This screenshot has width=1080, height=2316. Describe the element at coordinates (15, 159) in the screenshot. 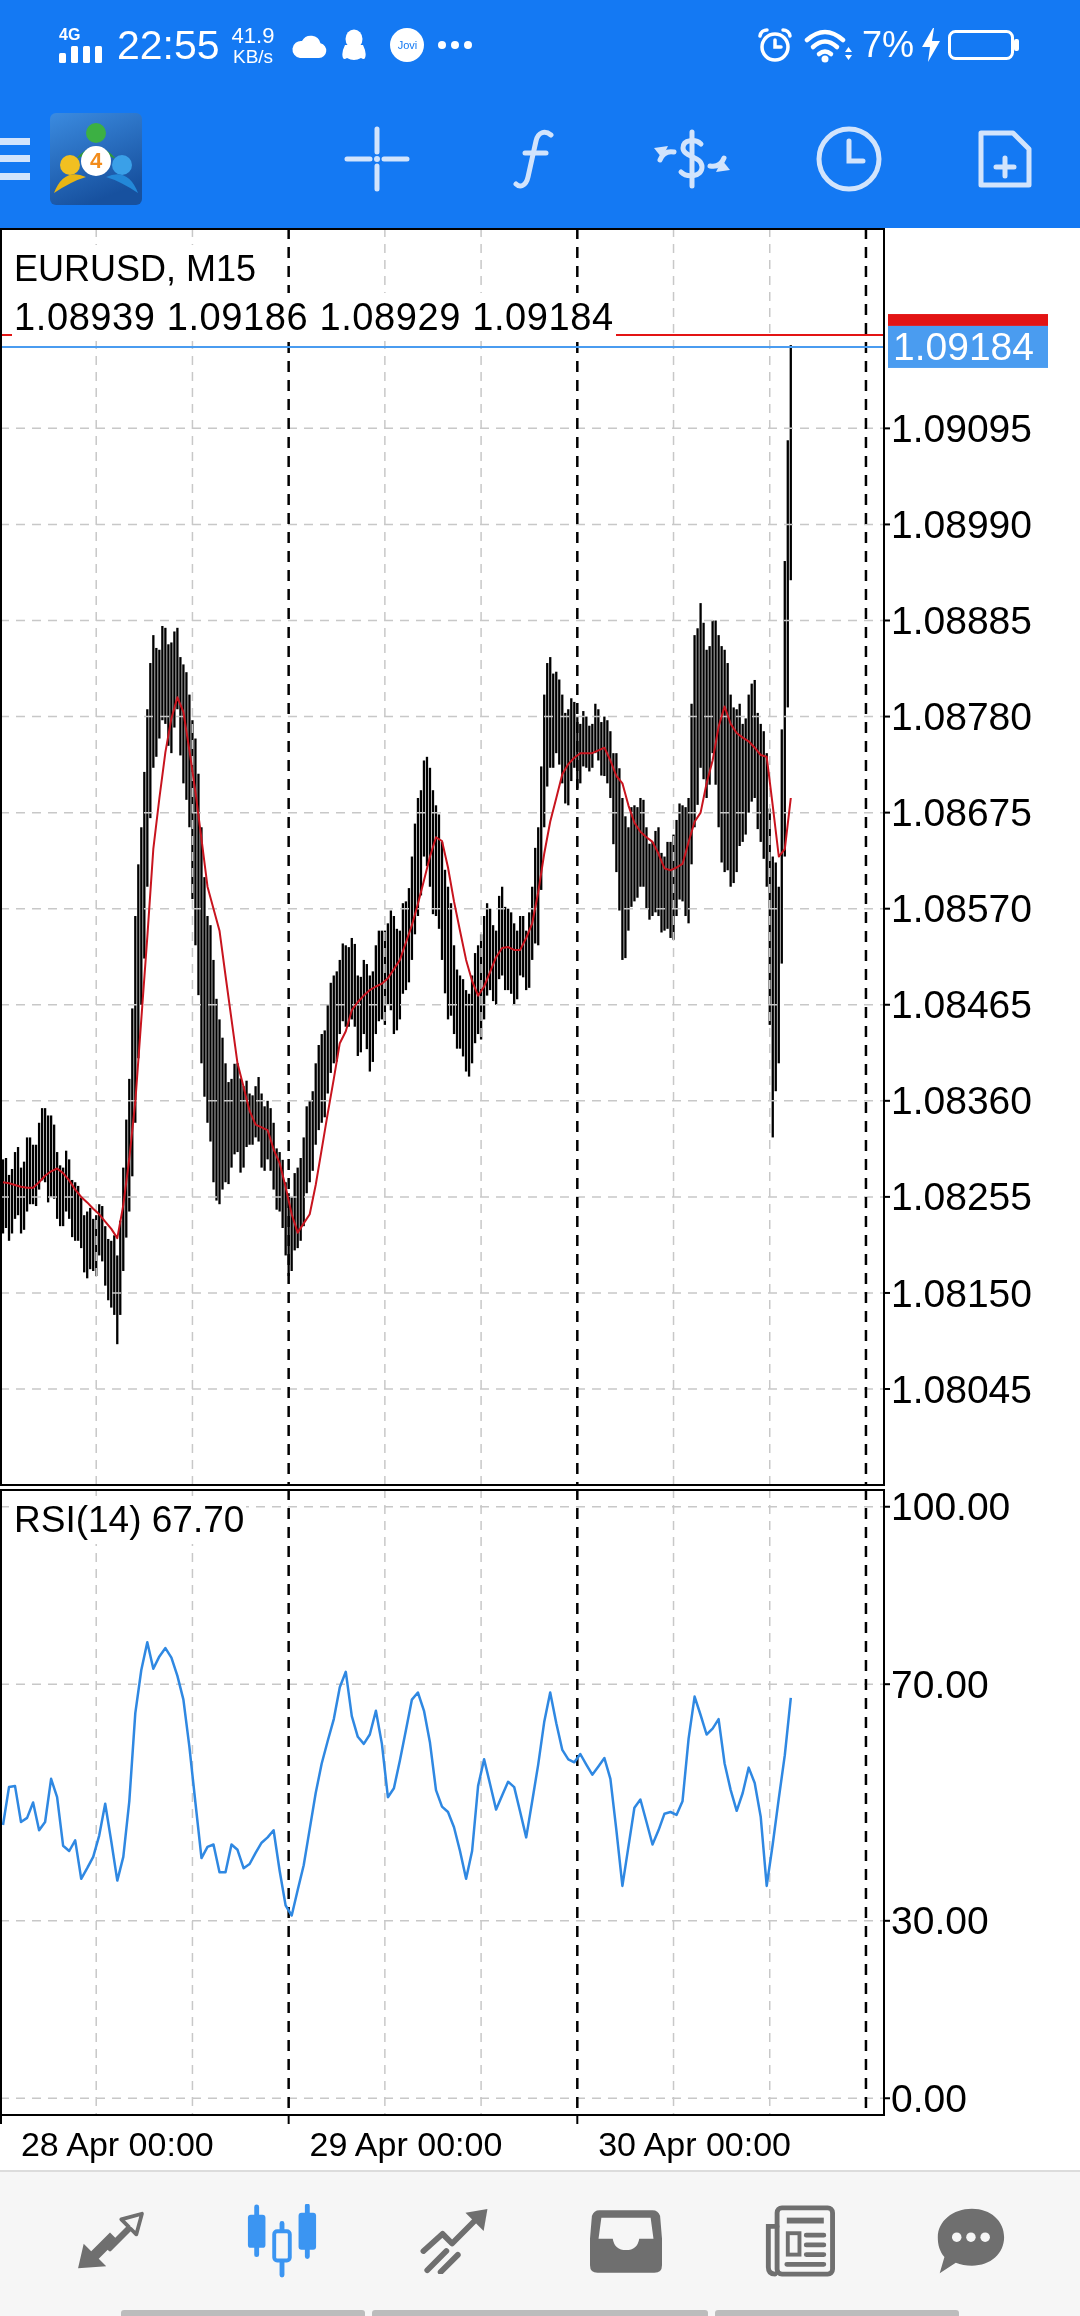

I see `menu-icon` at that location.